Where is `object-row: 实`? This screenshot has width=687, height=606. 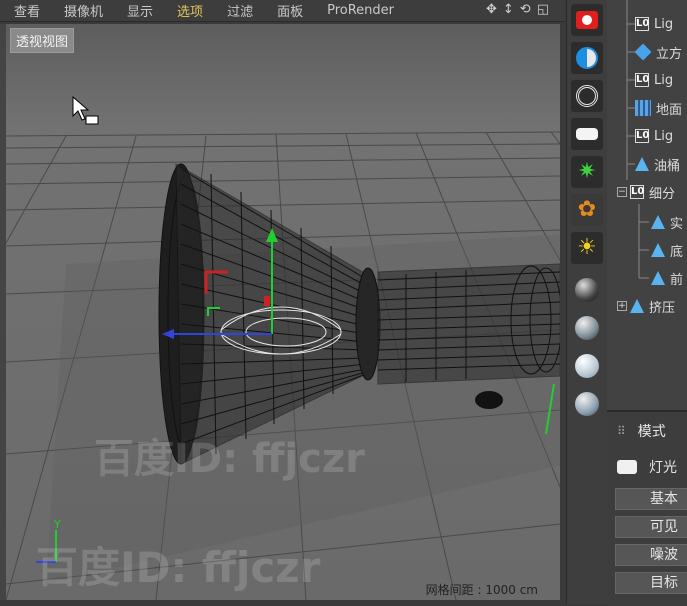 object-row: 实 is located at coordinates (667, 222).